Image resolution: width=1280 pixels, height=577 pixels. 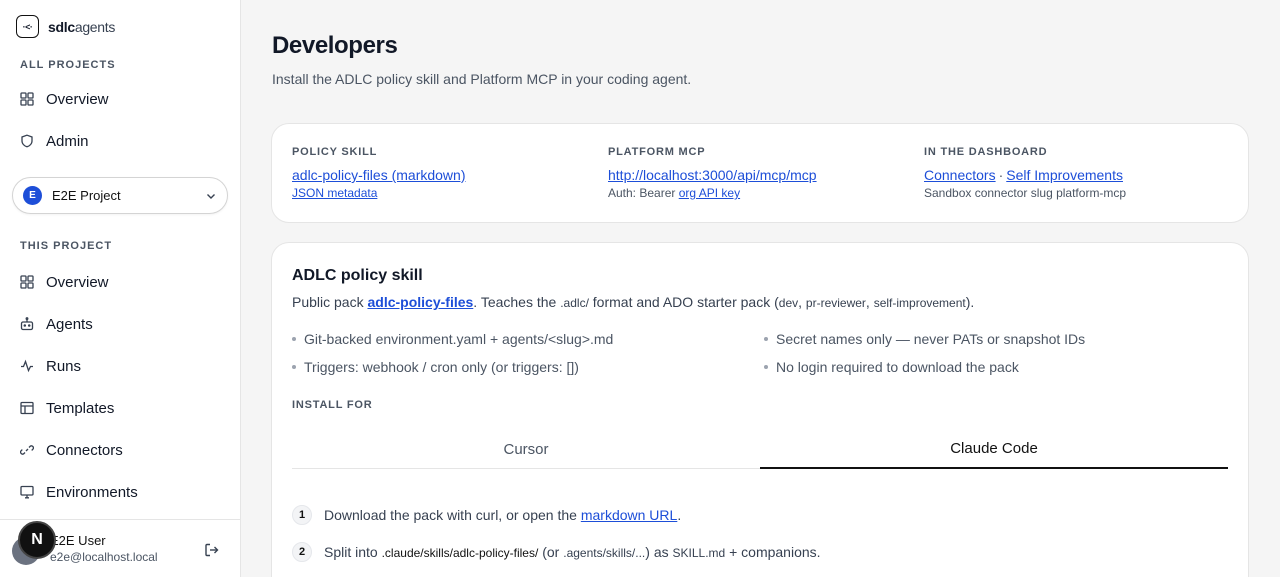 What do you see at coordinates (515, 302) in the screenshot?
I see `desc-text: . Teaches the` at bounding box center [515, 302].